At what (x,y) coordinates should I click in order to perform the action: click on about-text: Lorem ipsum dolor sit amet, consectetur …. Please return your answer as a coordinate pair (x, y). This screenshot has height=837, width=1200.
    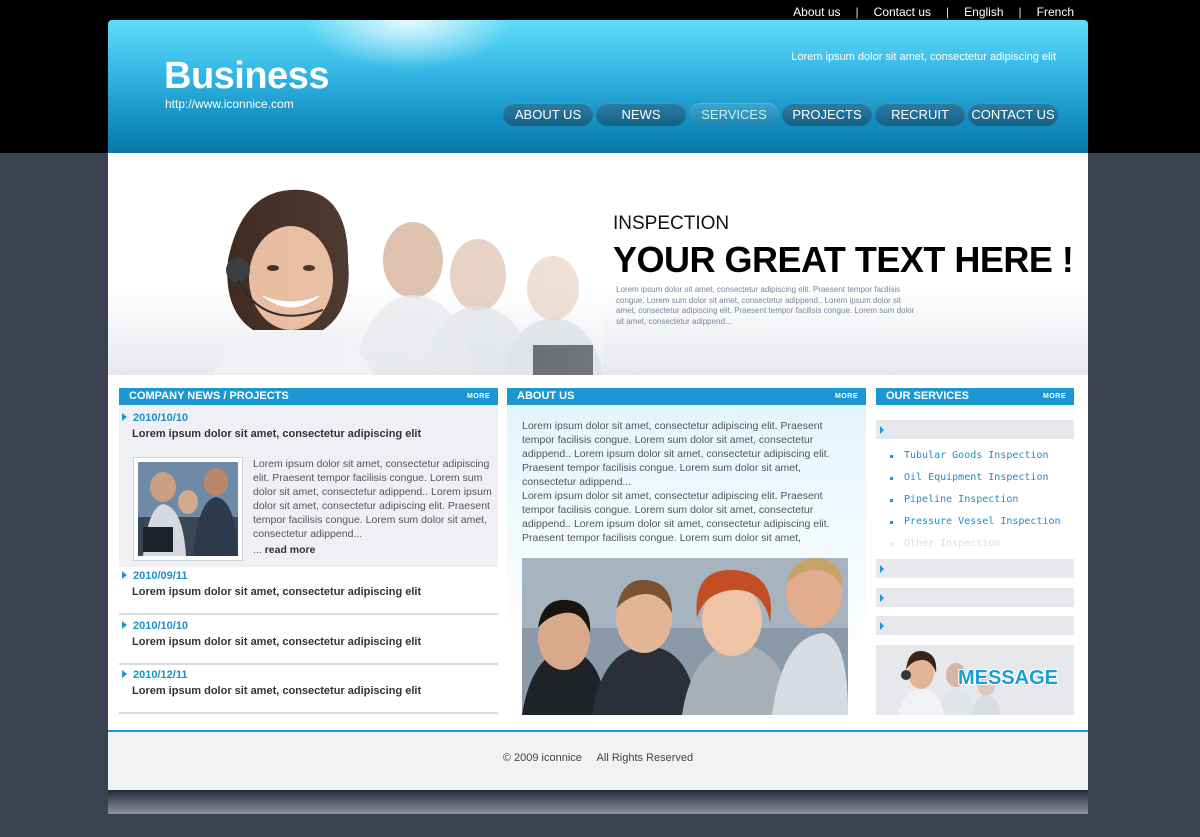
    Looking at the image, I should click on (676, 482).